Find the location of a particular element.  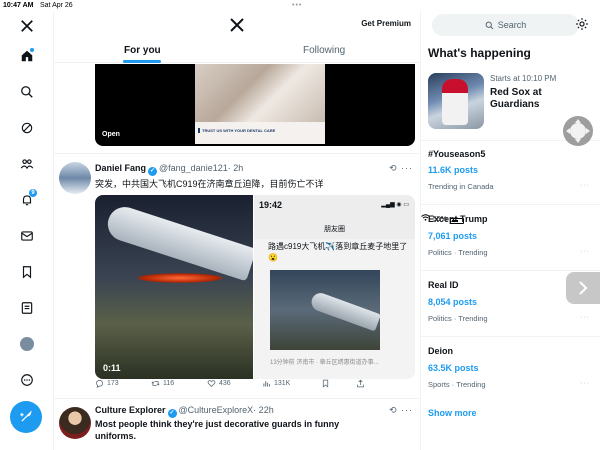

home-dot-badge is located at coordinates (32, 50).